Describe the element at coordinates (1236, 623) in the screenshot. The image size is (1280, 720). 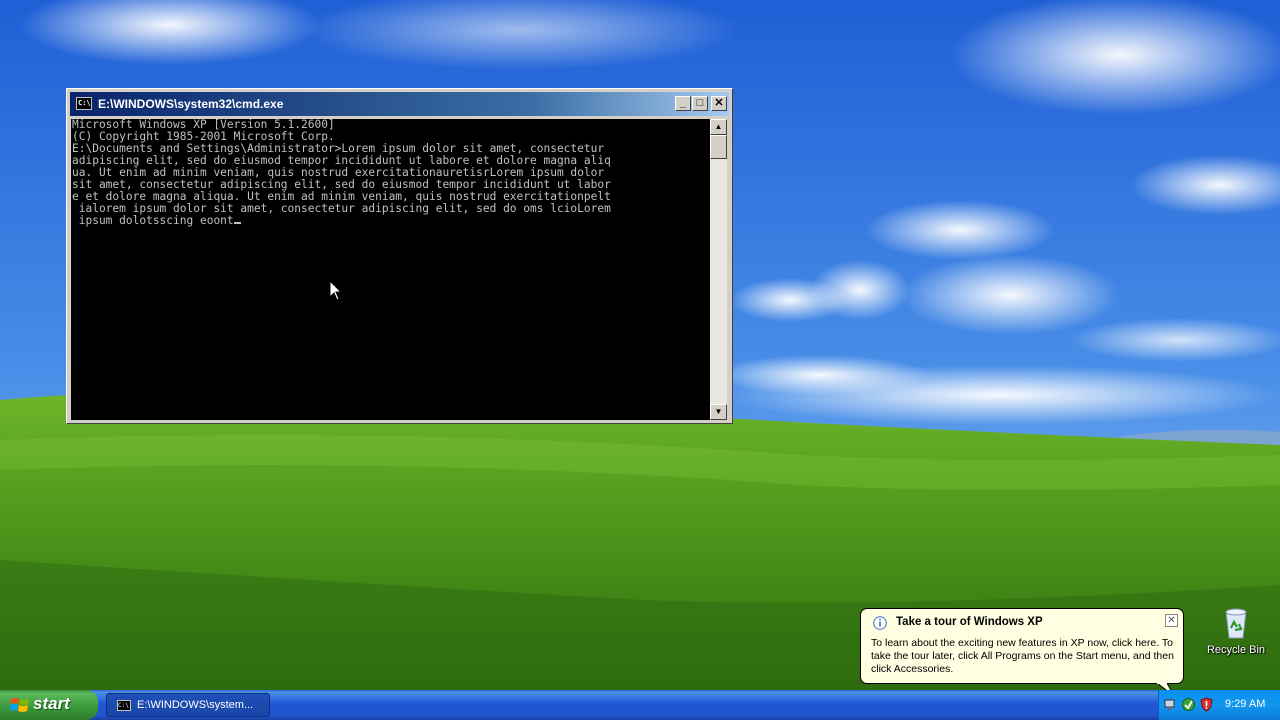
I see `recycle-bin-icon` at that location.